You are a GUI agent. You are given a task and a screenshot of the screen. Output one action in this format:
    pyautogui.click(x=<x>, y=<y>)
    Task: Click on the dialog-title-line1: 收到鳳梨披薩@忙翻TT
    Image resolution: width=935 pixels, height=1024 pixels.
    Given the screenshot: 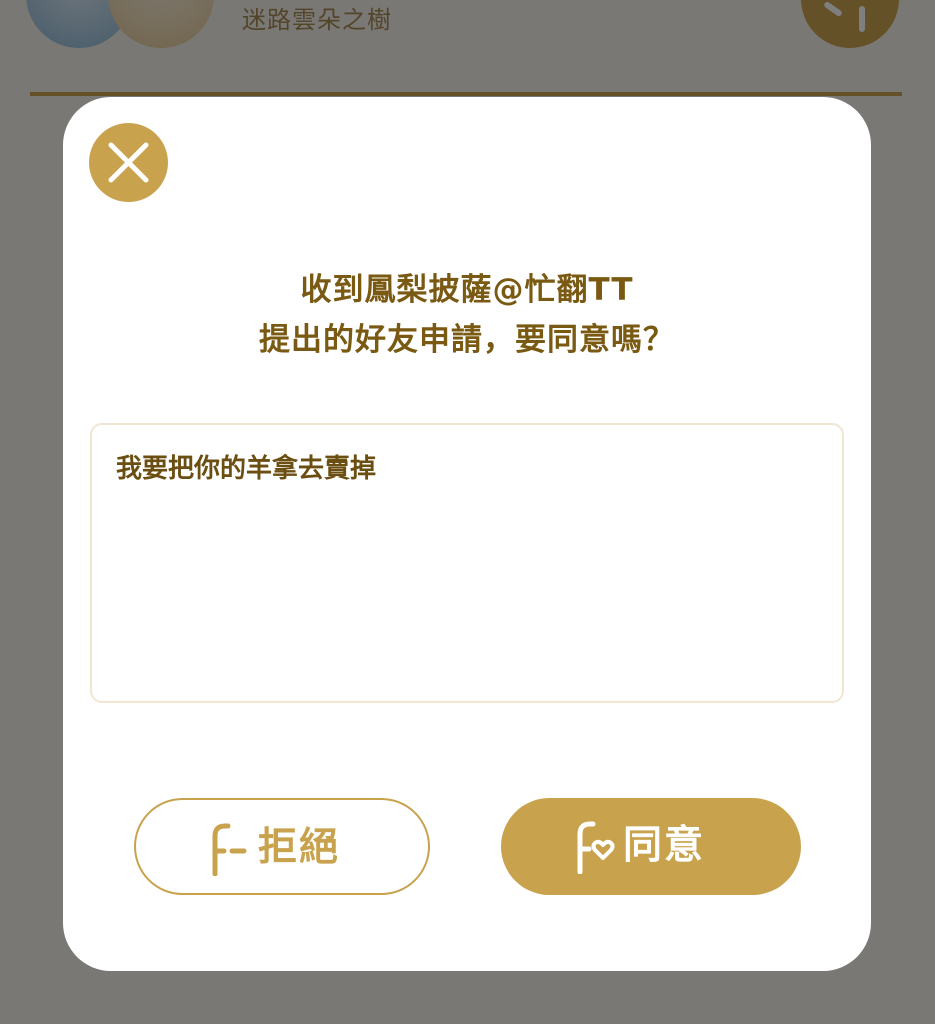 What is the action you would take?
    pyautogui.click(x=467, y=290)
    